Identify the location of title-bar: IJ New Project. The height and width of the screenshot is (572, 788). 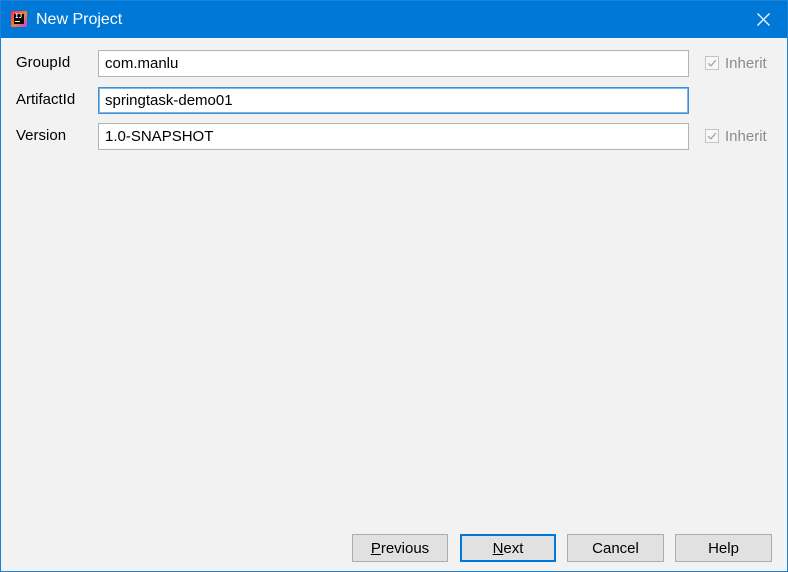
(394, 19).